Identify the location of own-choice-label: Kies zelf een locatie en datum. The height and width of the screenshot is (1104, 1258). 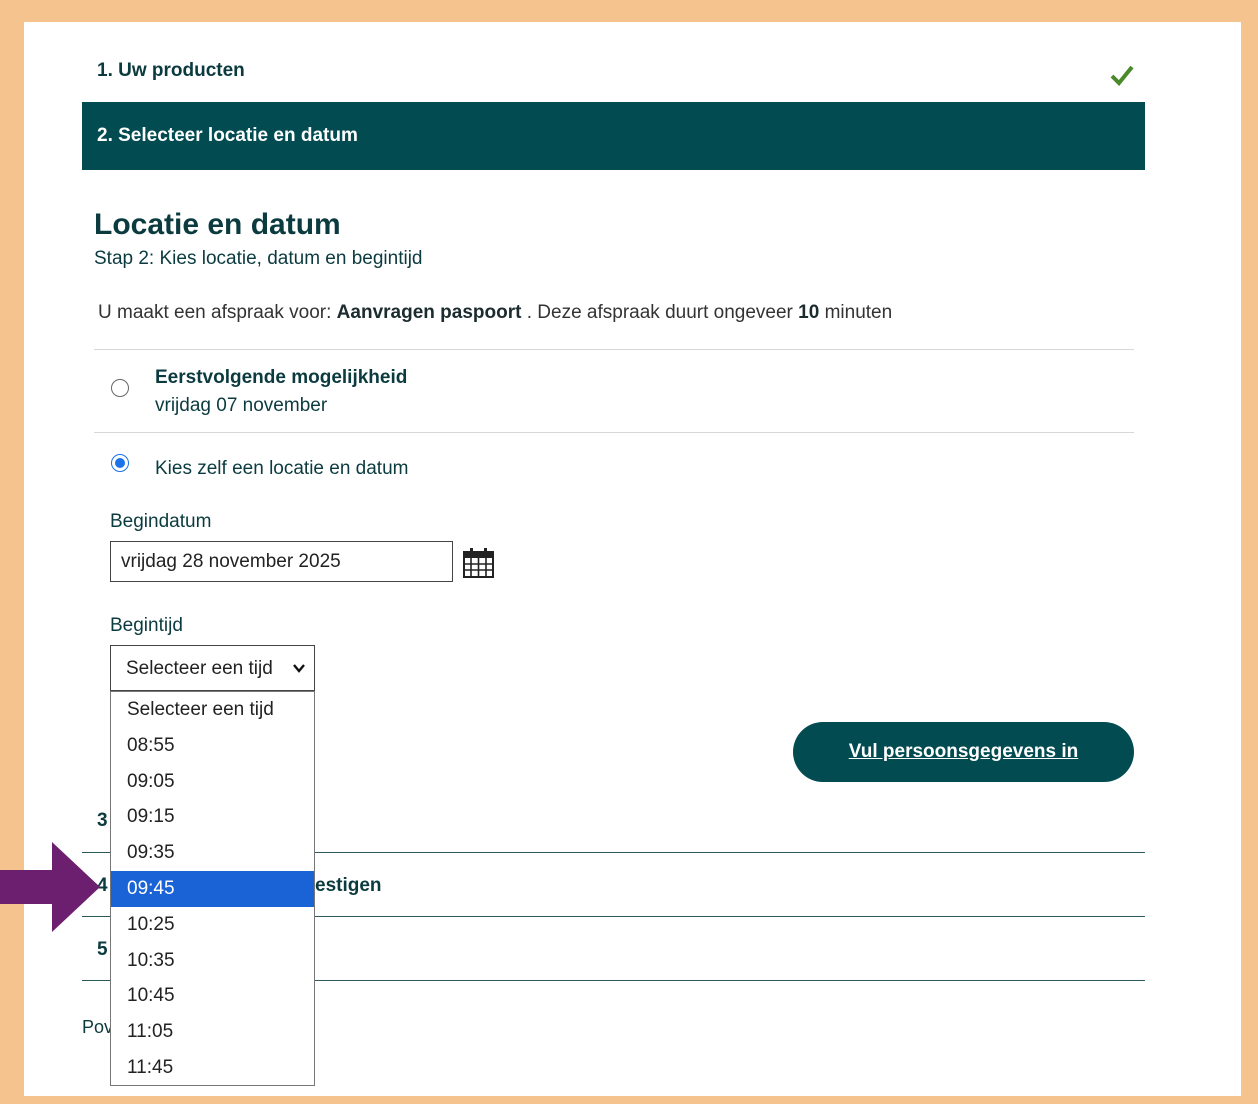
(282, 468).